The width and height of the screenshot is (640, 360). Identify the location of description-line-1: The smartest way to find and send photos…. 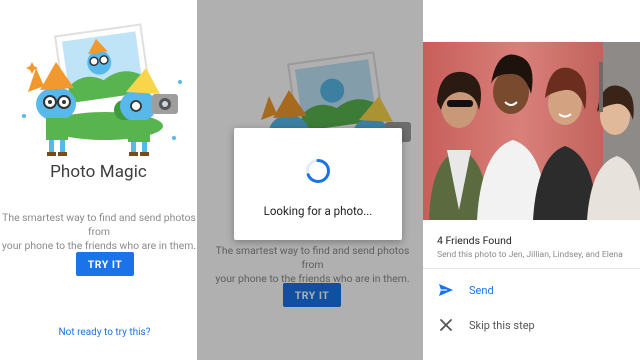
(99, 224).